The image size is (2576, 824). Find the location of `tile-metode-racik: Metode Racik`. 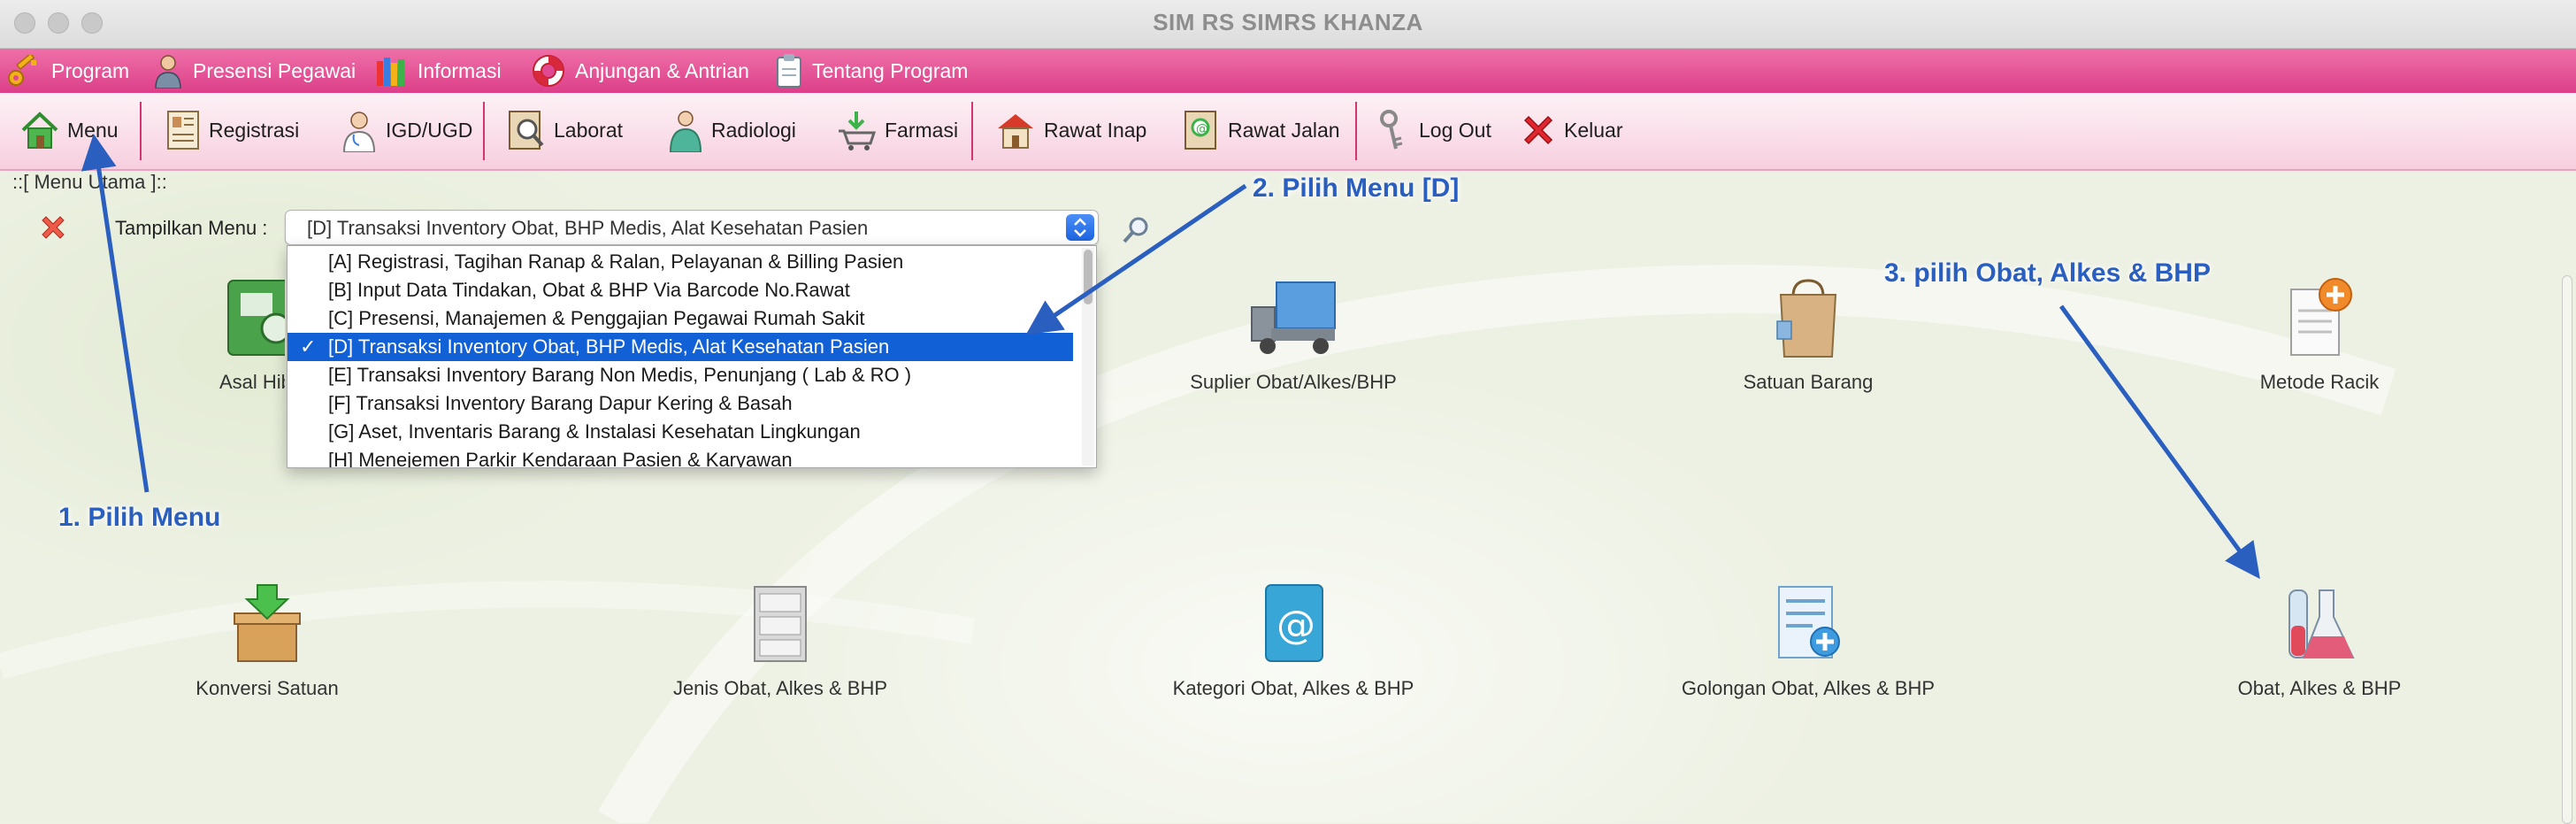

tile-metode-racik: Metode Racik is located at coordinates (2319, 334).